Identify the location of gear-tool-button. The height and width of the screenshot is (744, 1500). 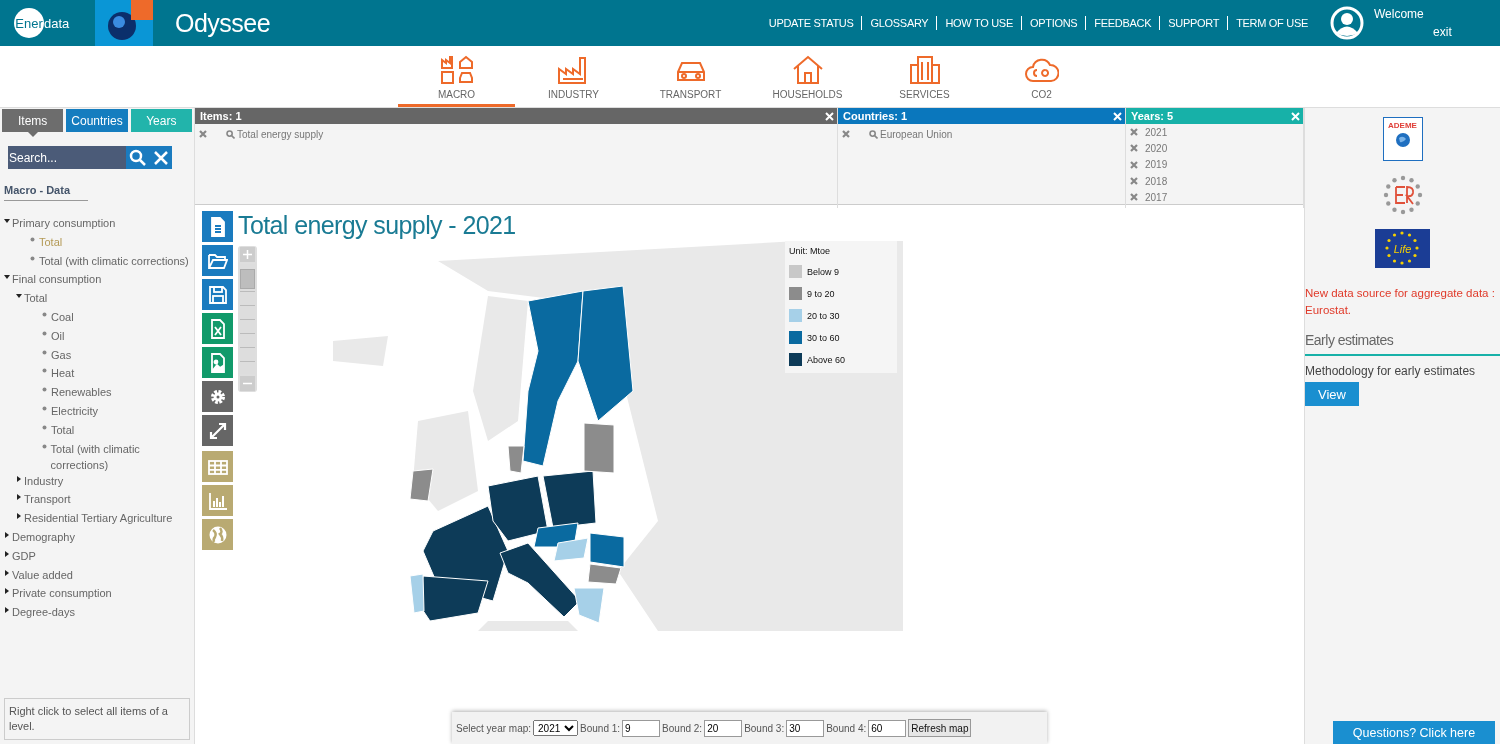
(217, 396).